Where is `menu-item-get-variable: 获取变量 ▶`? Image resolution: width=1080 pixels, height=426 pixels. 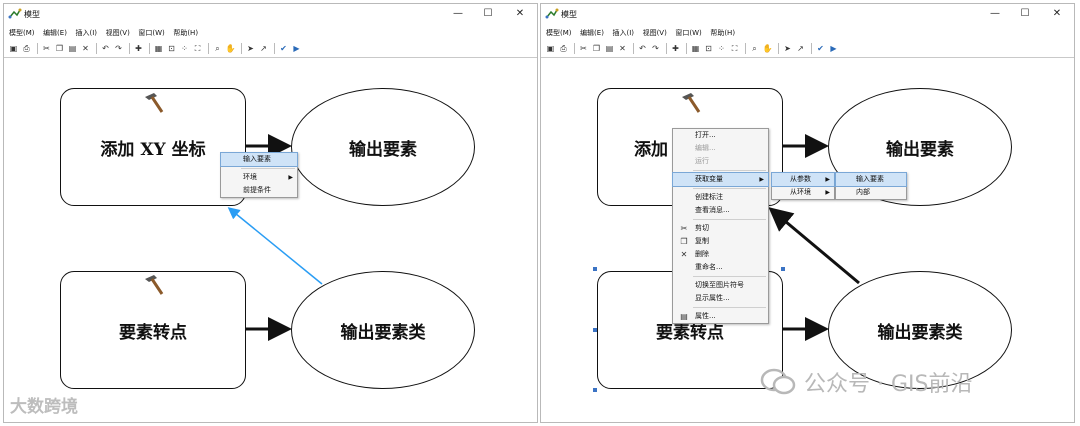 menu-item-get-variable: 获取变量 ▶ is located at coordinates (720, 179).